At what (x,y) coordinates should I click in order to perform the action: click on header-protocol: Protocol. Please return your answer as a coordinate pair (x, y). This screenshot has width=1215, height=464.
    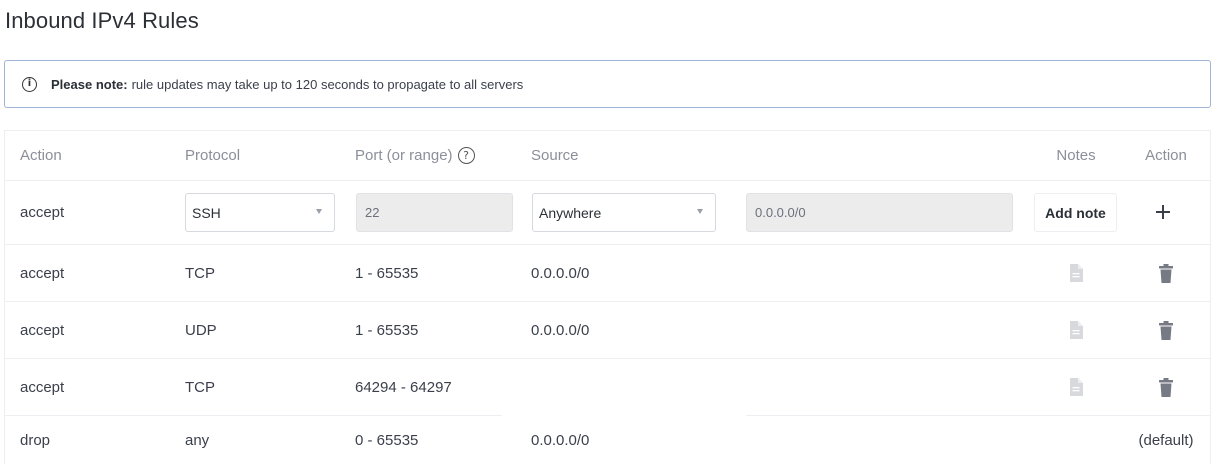
    Looking at the image, I should click on (213, 155).